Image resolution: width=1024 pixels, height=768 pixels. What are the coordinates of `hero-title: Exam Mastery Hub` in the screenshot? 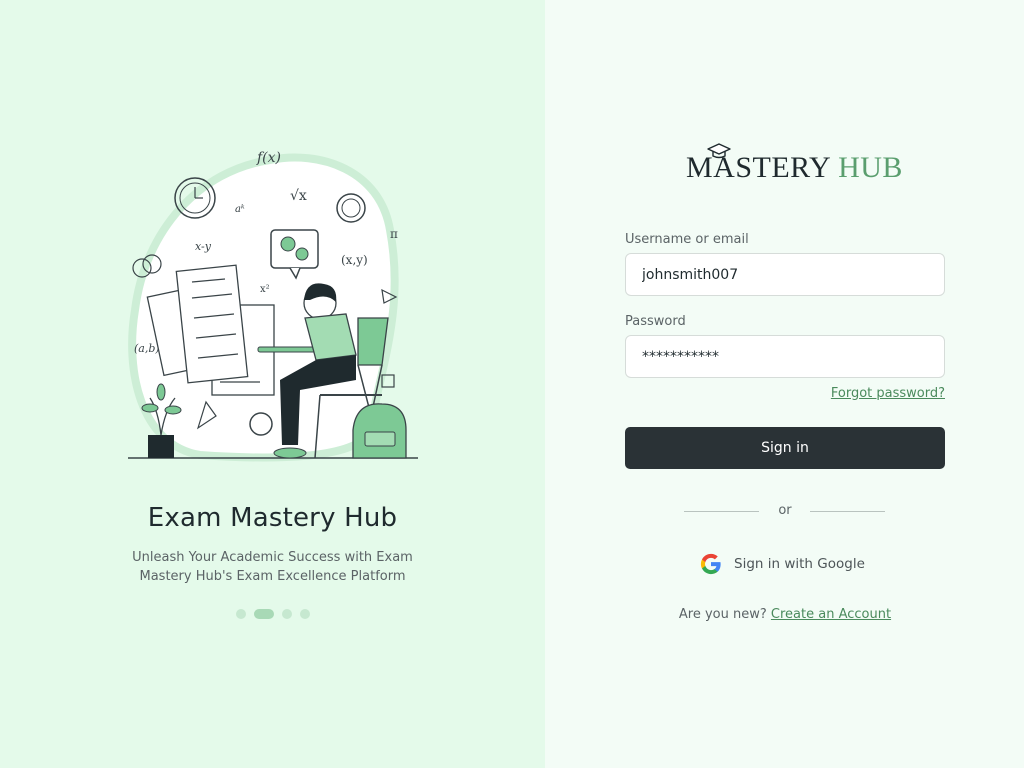 It's located at (272, 518).